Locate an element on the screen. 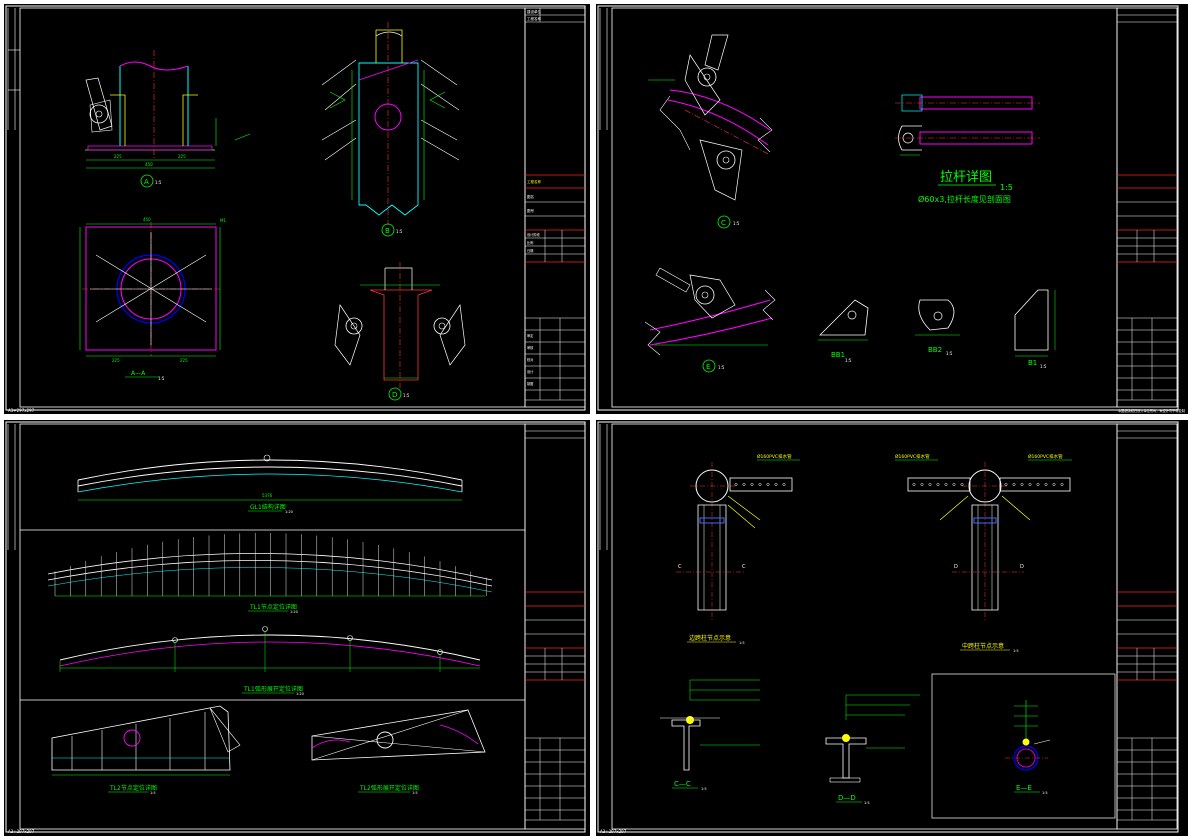  tl1-scale: 1:20 is located at coordinates (294, 612).